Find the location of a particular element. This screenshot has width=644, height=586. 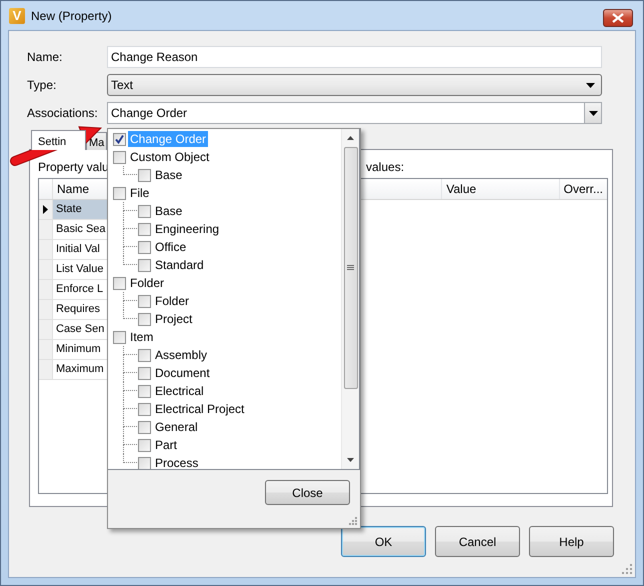

app-logo-icon: V is located at coordinates (17, 16).